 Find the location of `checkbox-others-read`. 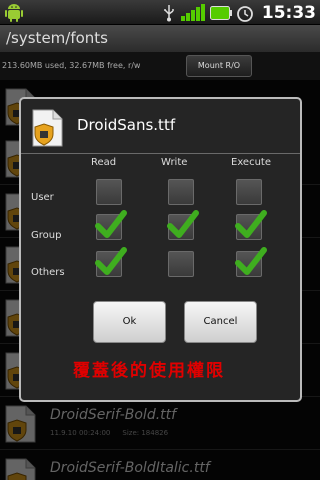

checkbox-others-read is located at coordinates (111, 262).